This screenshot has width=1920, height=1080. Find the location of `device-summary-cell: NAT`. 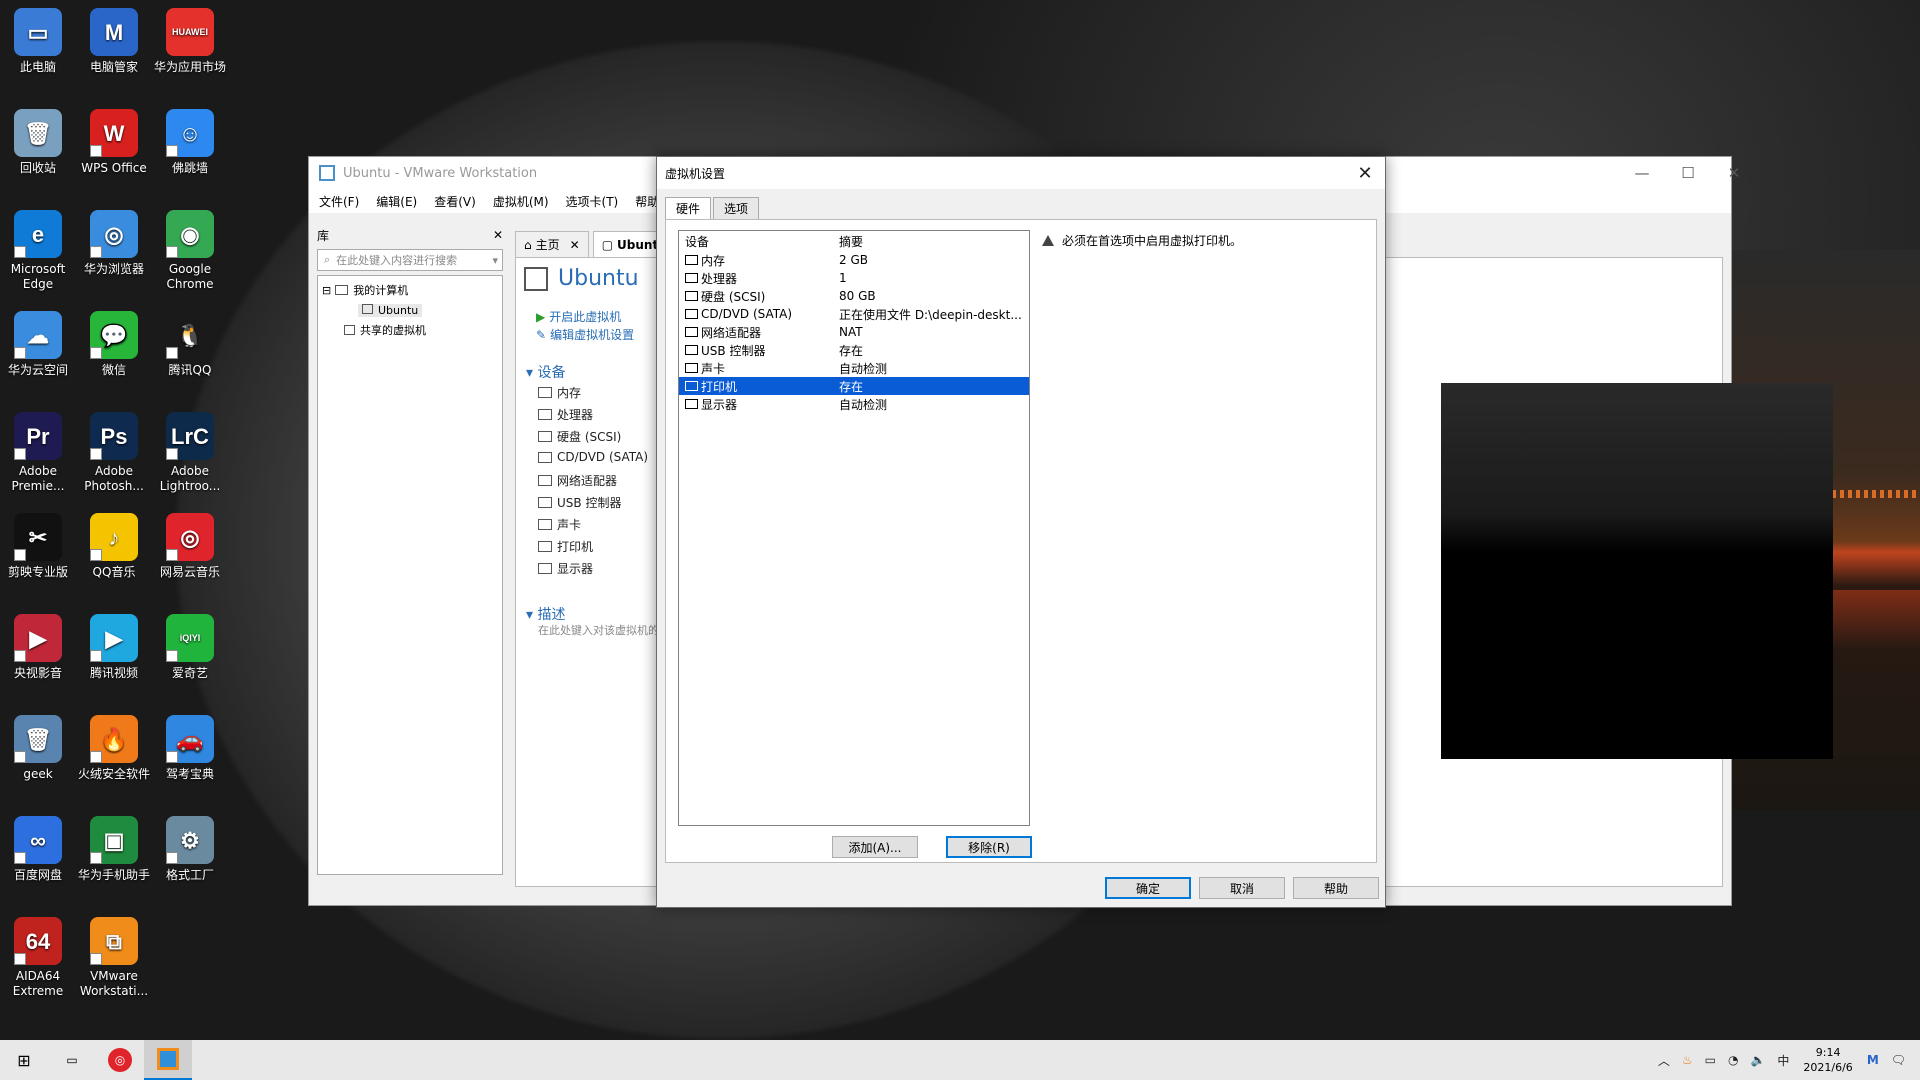

device-summary-cell: NAT is located at coordinates (851, 332).